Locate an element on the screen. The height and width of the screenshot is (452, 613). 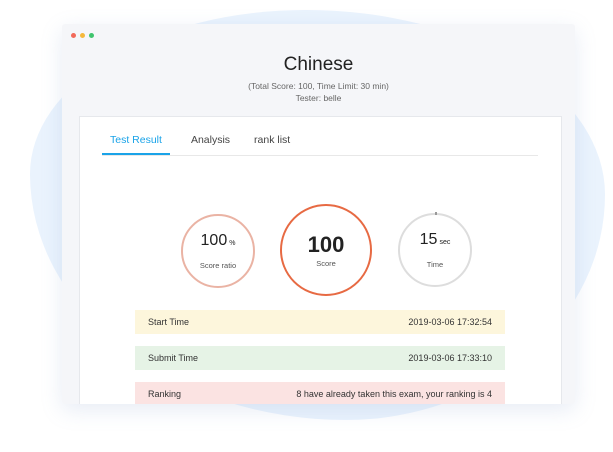
score-label: Score is located at coordinates (326, 263).